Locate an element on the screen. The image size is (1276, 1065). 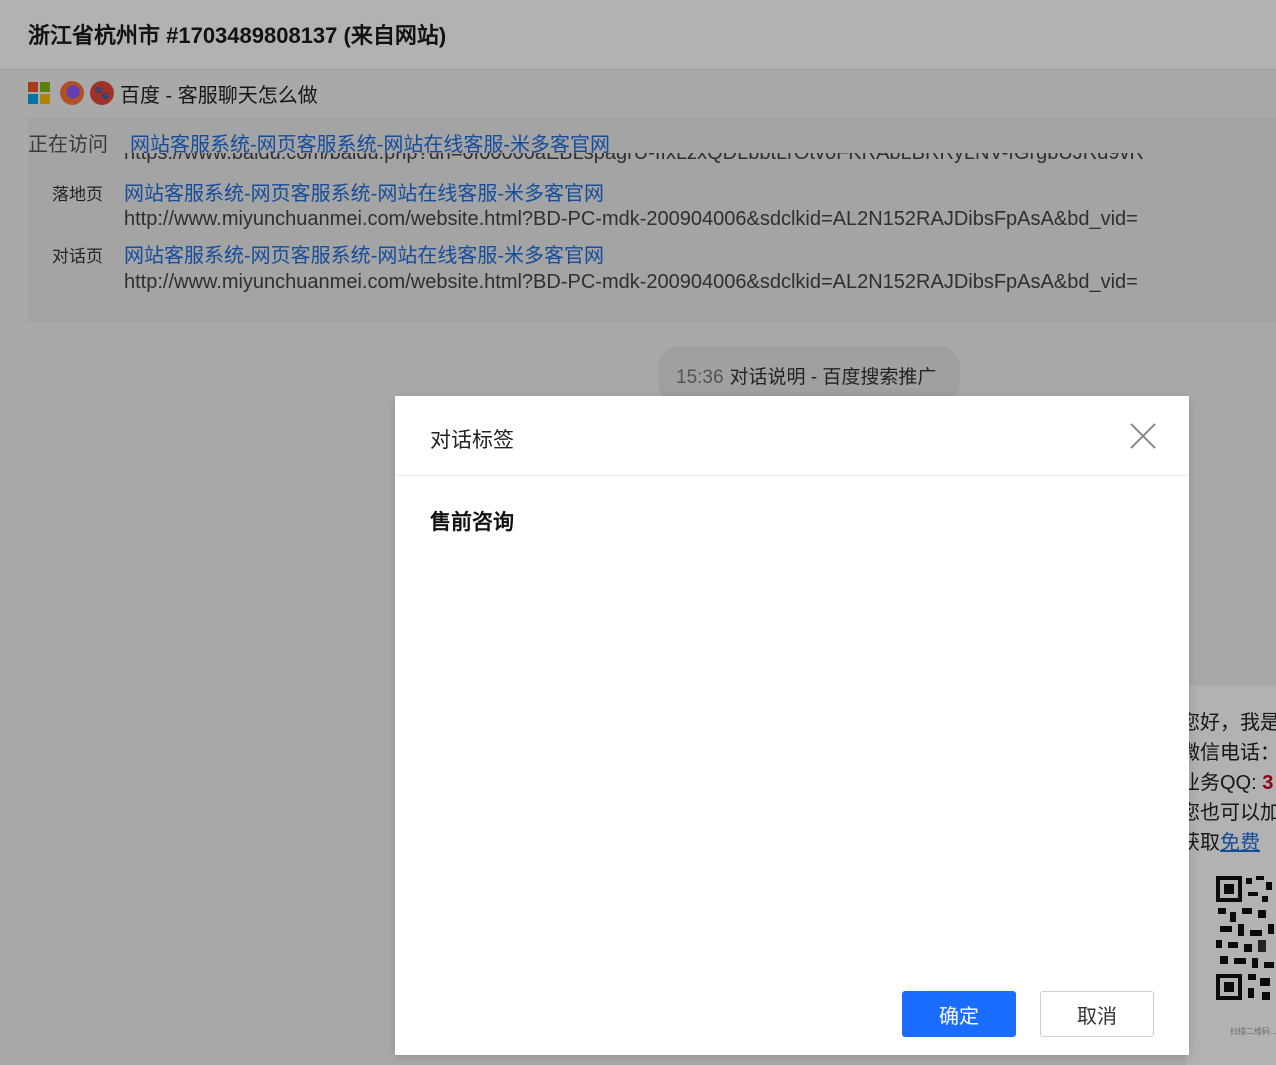
cancel-button: 取消 is located at coordinates (1097, 1014).